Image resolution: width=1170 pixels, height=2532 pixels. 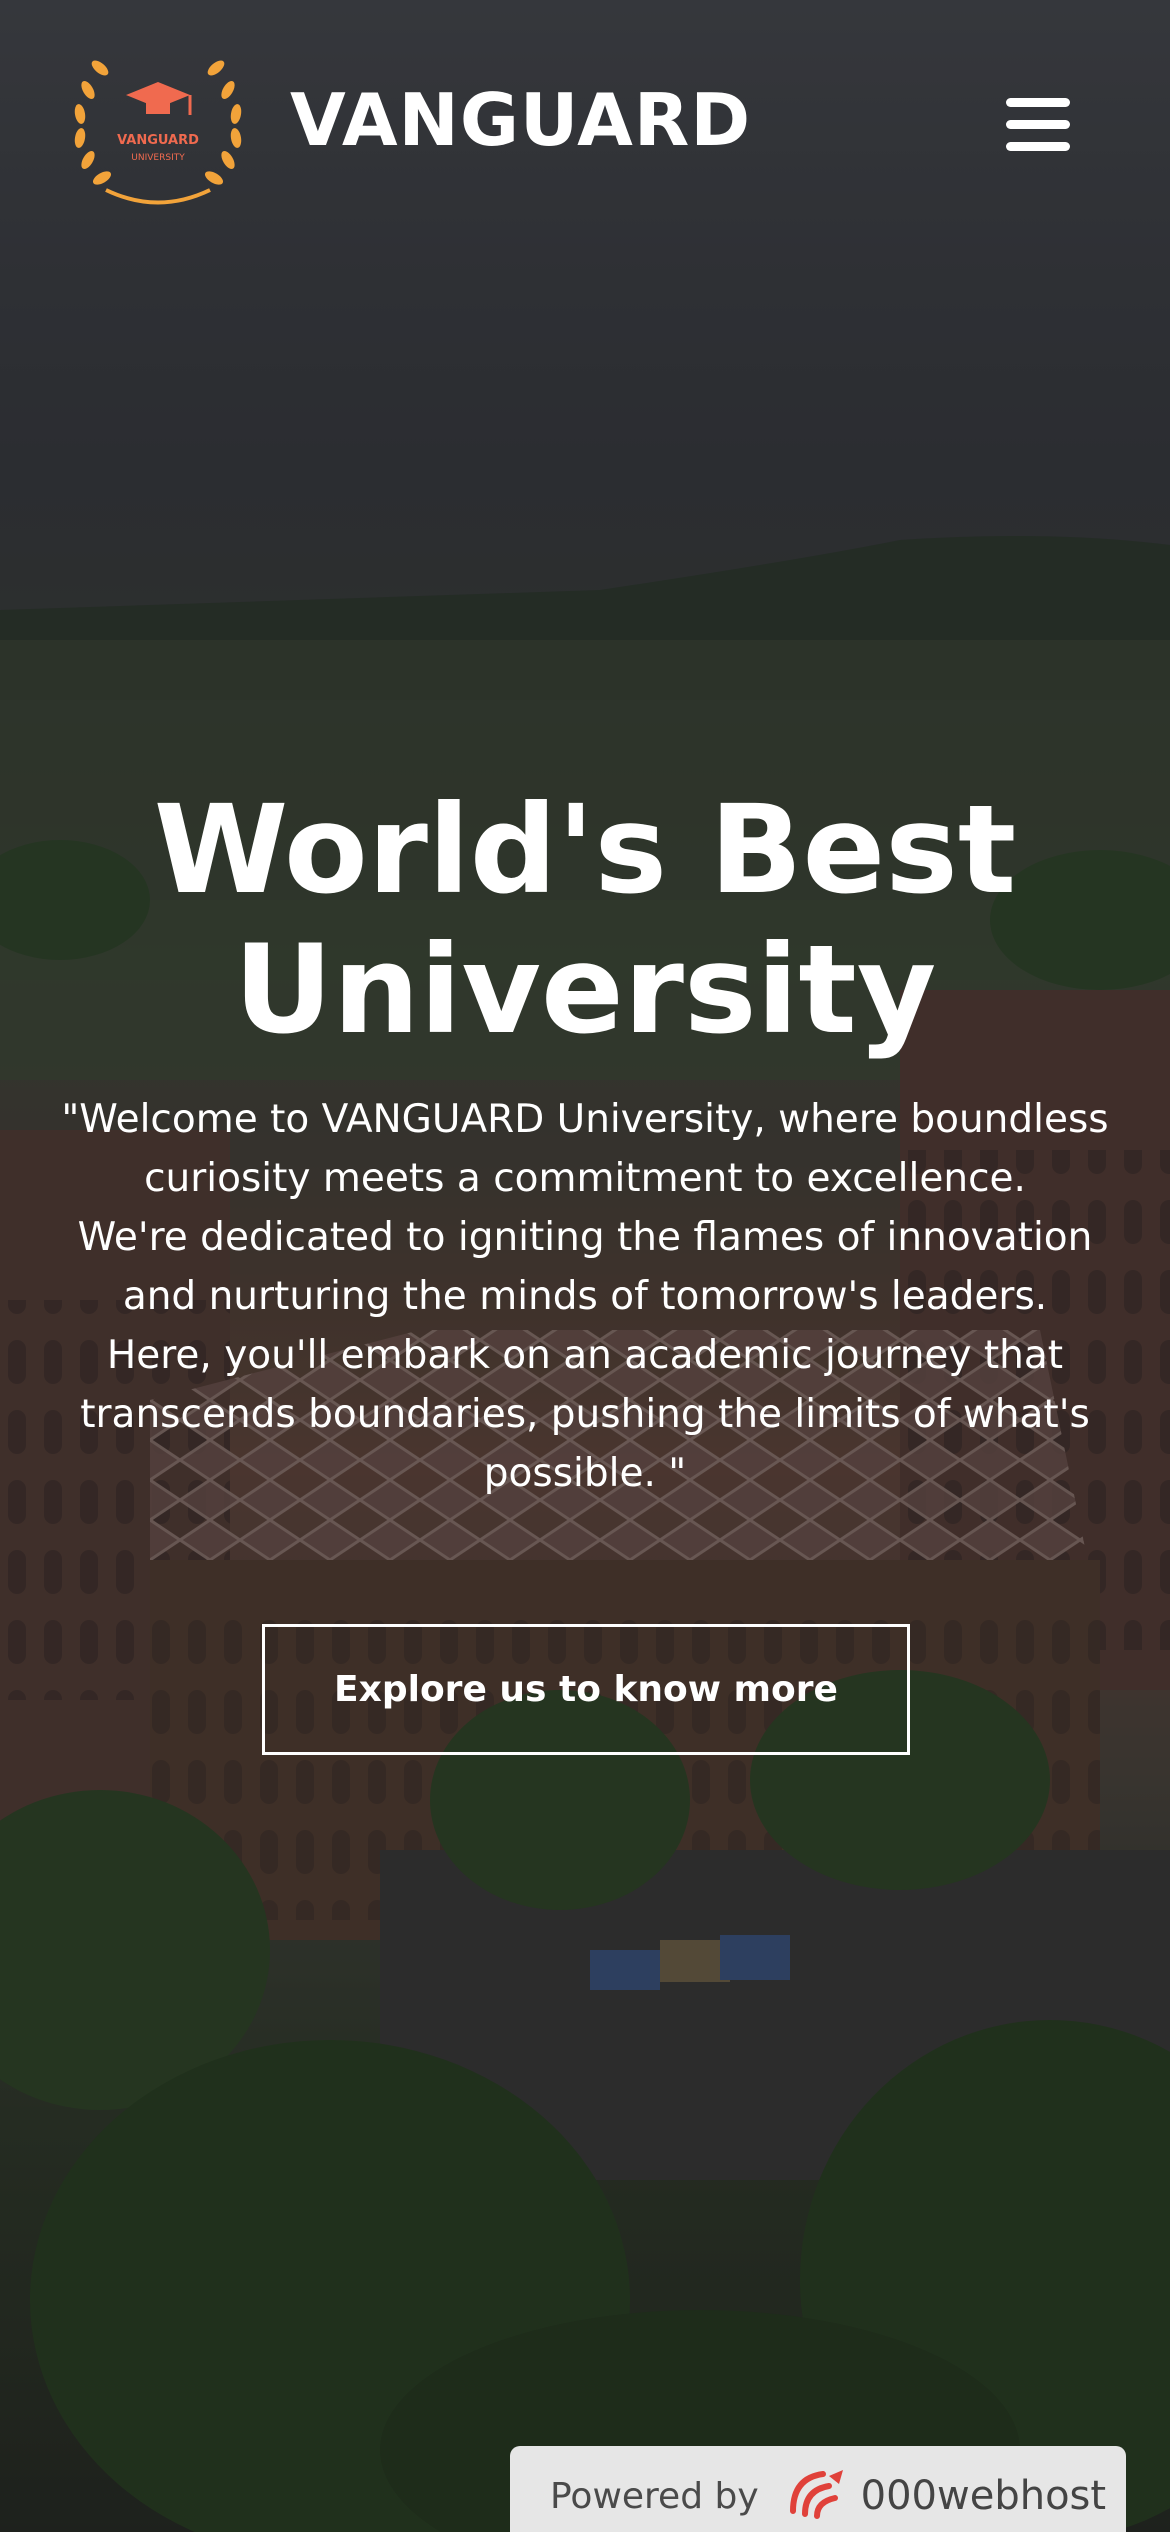 I want to click on university-logo: VANGUARD UNIVERSITY, so click(x=158, y=127).